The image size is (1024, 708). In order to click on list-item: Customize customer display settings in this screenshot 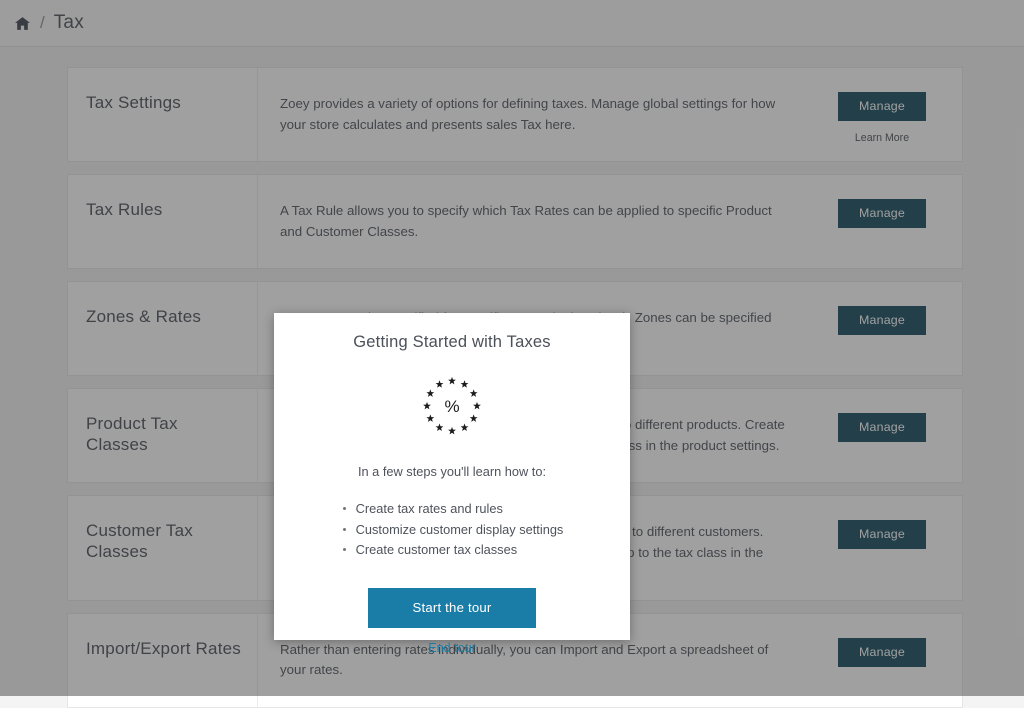, I will do `click(452, 530)`.